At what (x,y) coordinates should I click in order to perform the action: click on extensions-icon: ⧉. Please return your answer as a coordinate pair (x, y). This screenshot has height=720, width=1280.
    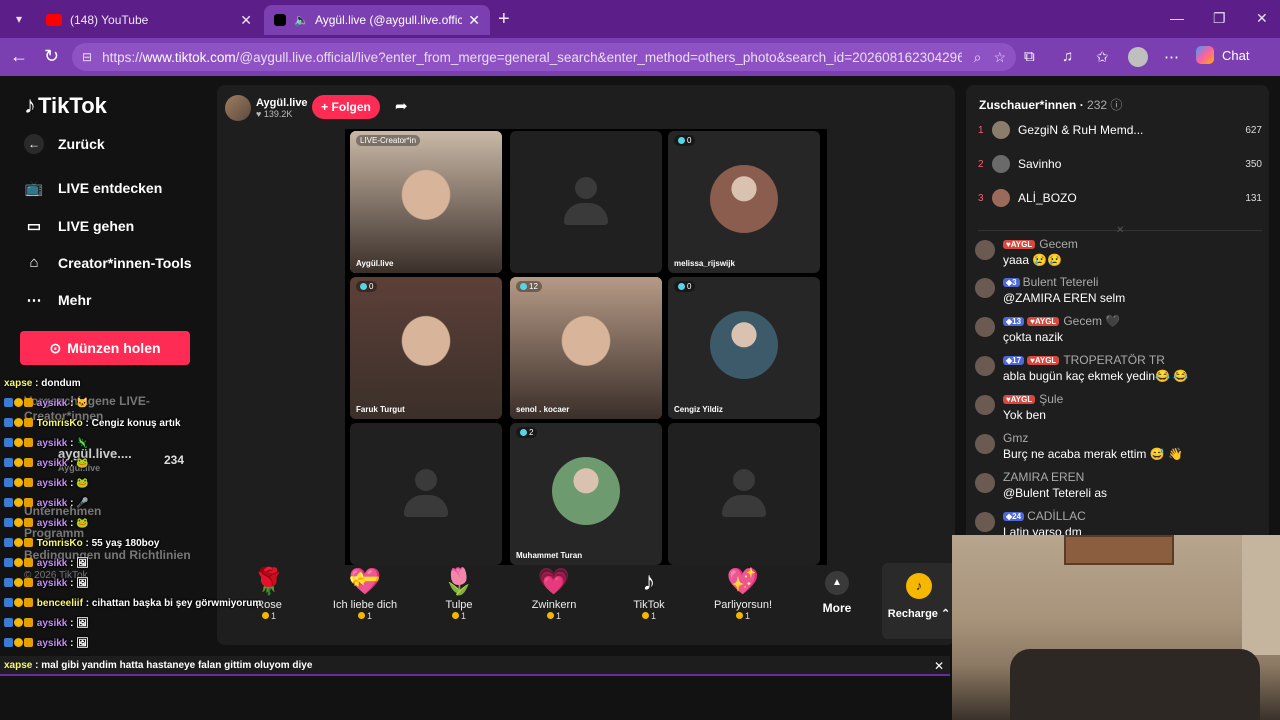
    Looking at the image, I should click on (1029, 56).